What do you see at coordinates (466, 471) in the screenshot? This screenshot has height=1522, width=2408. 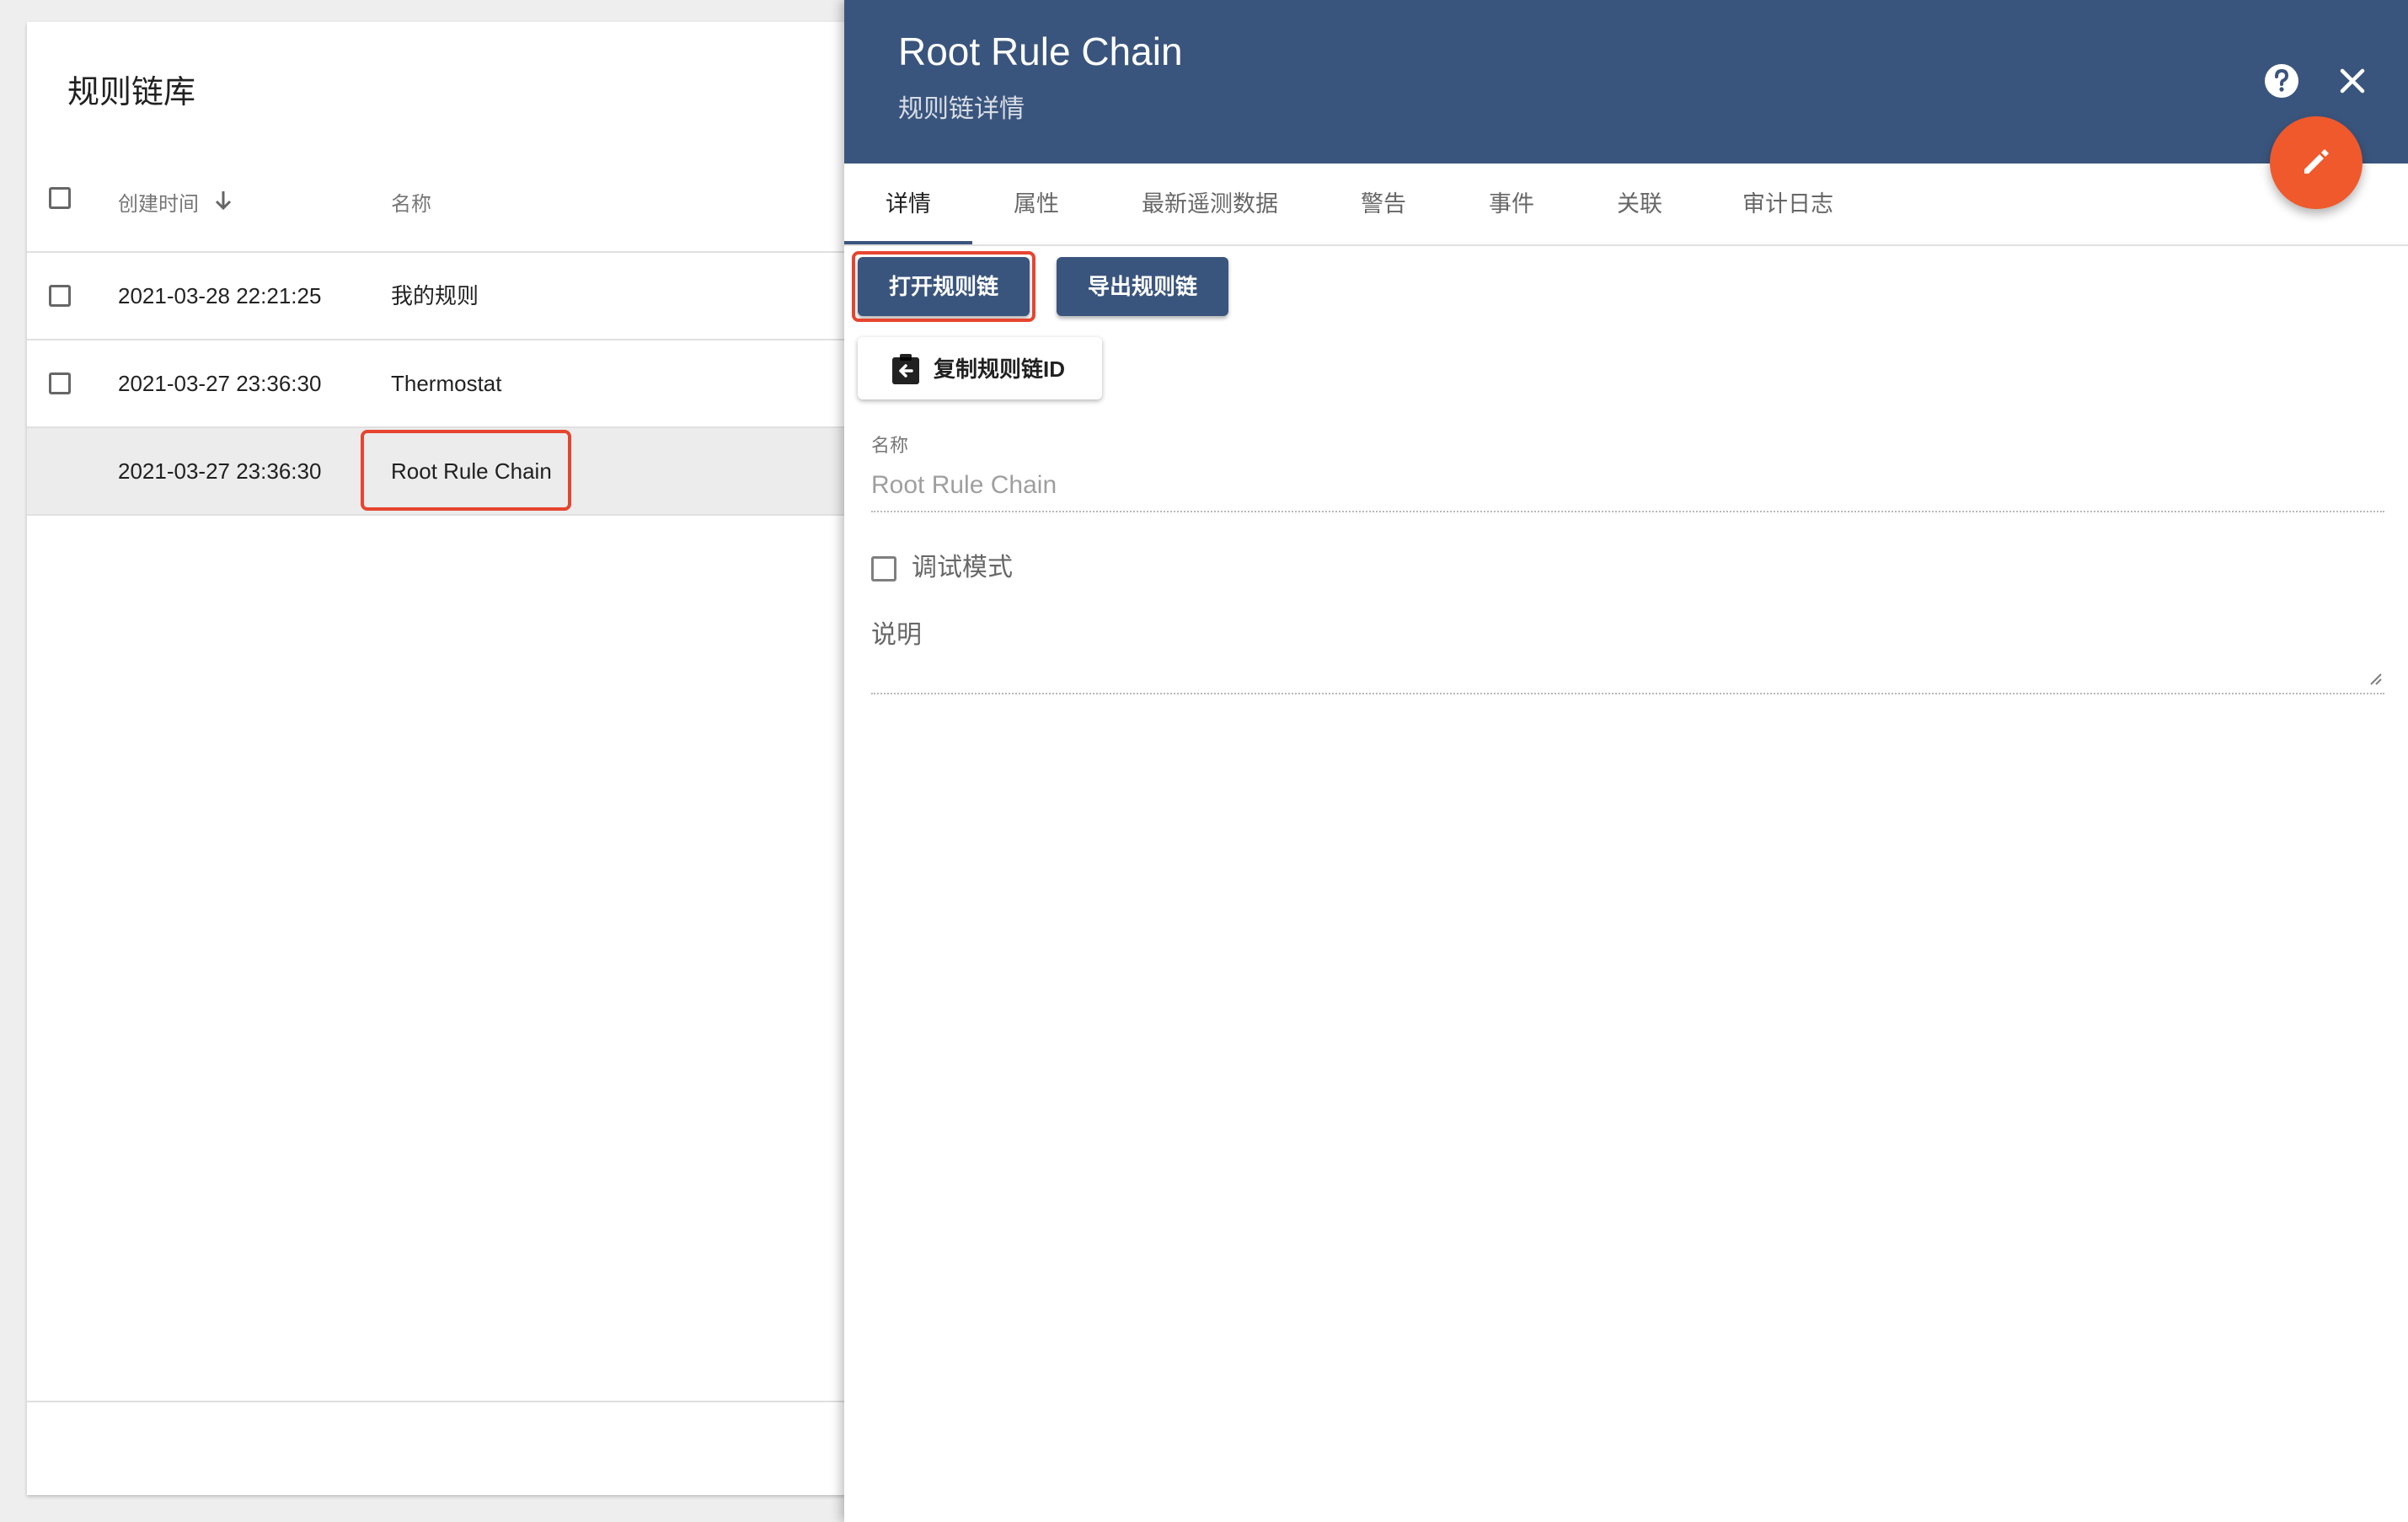 I see `highlight-root-rule-chain` at bounding box center [466, 471].